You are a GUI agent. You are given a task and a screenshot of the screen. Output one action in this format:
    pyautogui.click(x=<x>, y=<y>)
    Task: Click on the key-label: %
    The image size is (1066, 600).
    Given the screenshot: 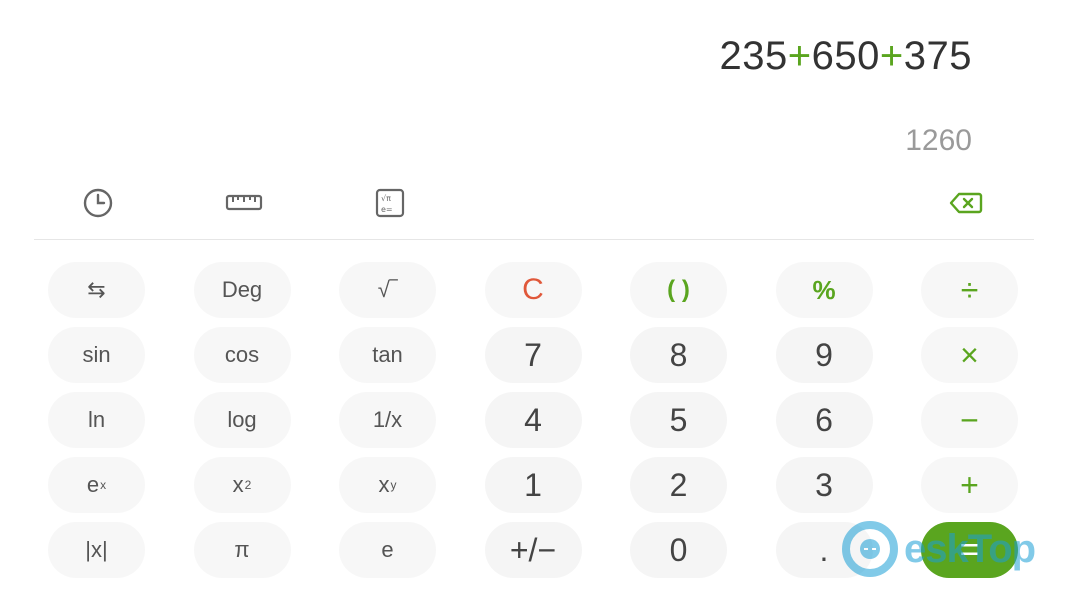 What is the action you would take?
    pyautogui.click(x=824, y=289)
    